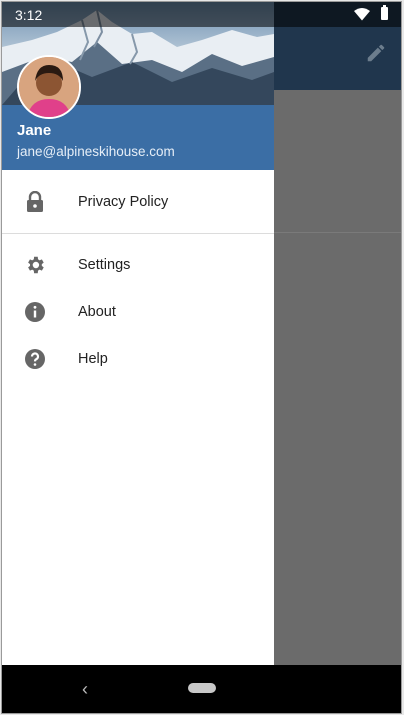  What do you see at coordinates (35, 202) in the screenshot?
I see `lock-icon` at bounding box center [35, 202].